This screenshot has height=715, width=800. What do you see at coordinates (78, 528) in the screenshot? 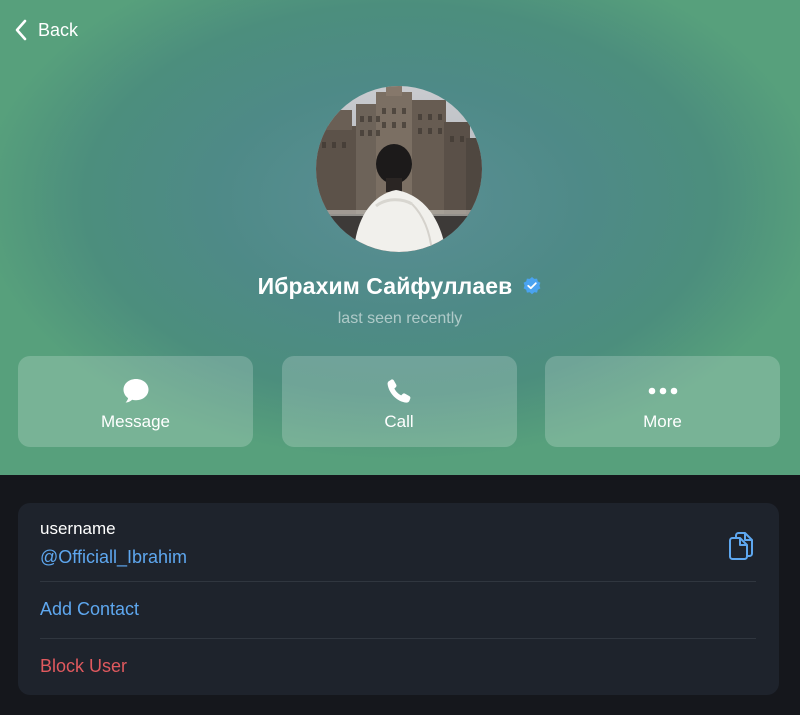
I see `username-label: username` at bounding box center [78, 528].